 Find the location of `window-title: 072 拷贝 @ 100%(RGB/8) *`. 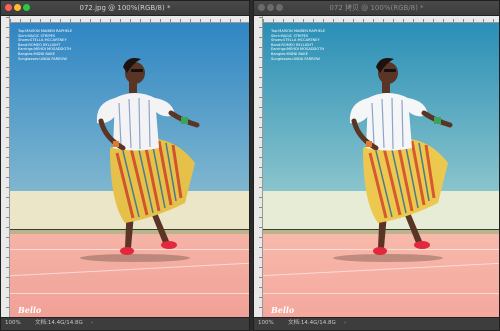

window-title: 072 拷贝 @ 100%(RGB/8) * is located at coordinates (376, 8).